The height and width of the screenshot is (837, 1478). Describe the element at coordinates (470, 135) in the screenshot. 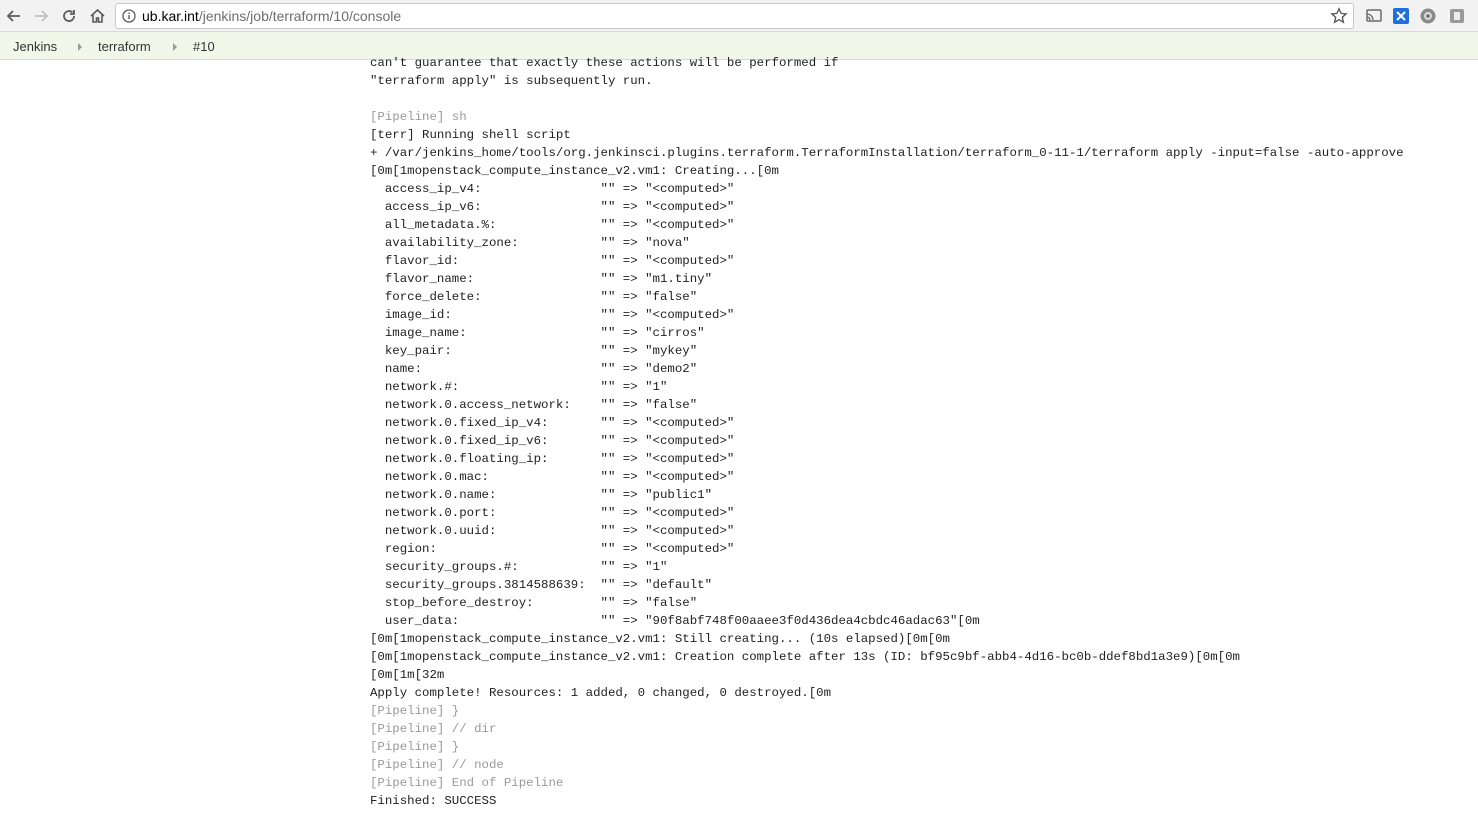

I see `console-log-line: [terr] Running shell script` at that location.